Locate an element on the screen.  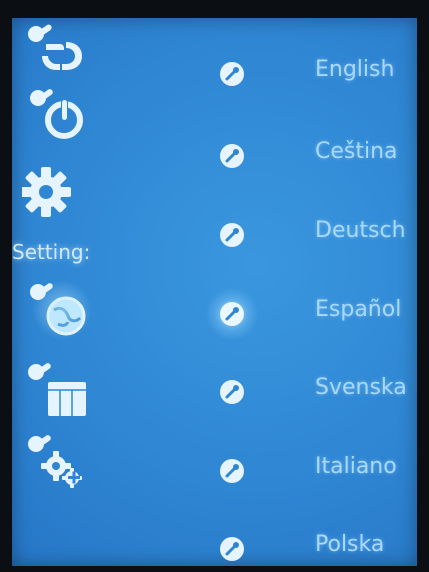
language-option: Italiano is located at coordinates (312, 472).